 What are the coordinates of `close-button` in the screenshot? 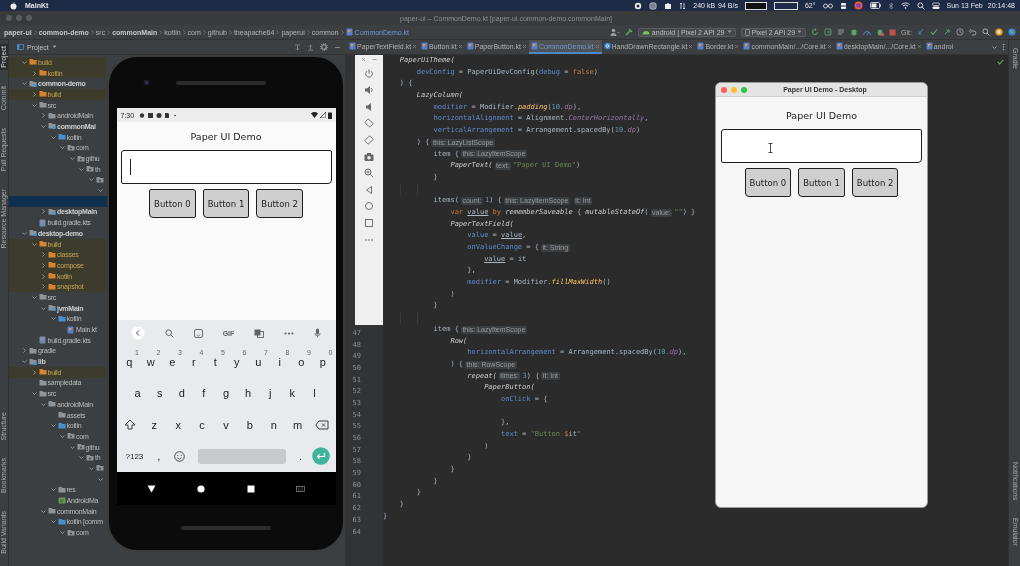 It's located at (724, 89).